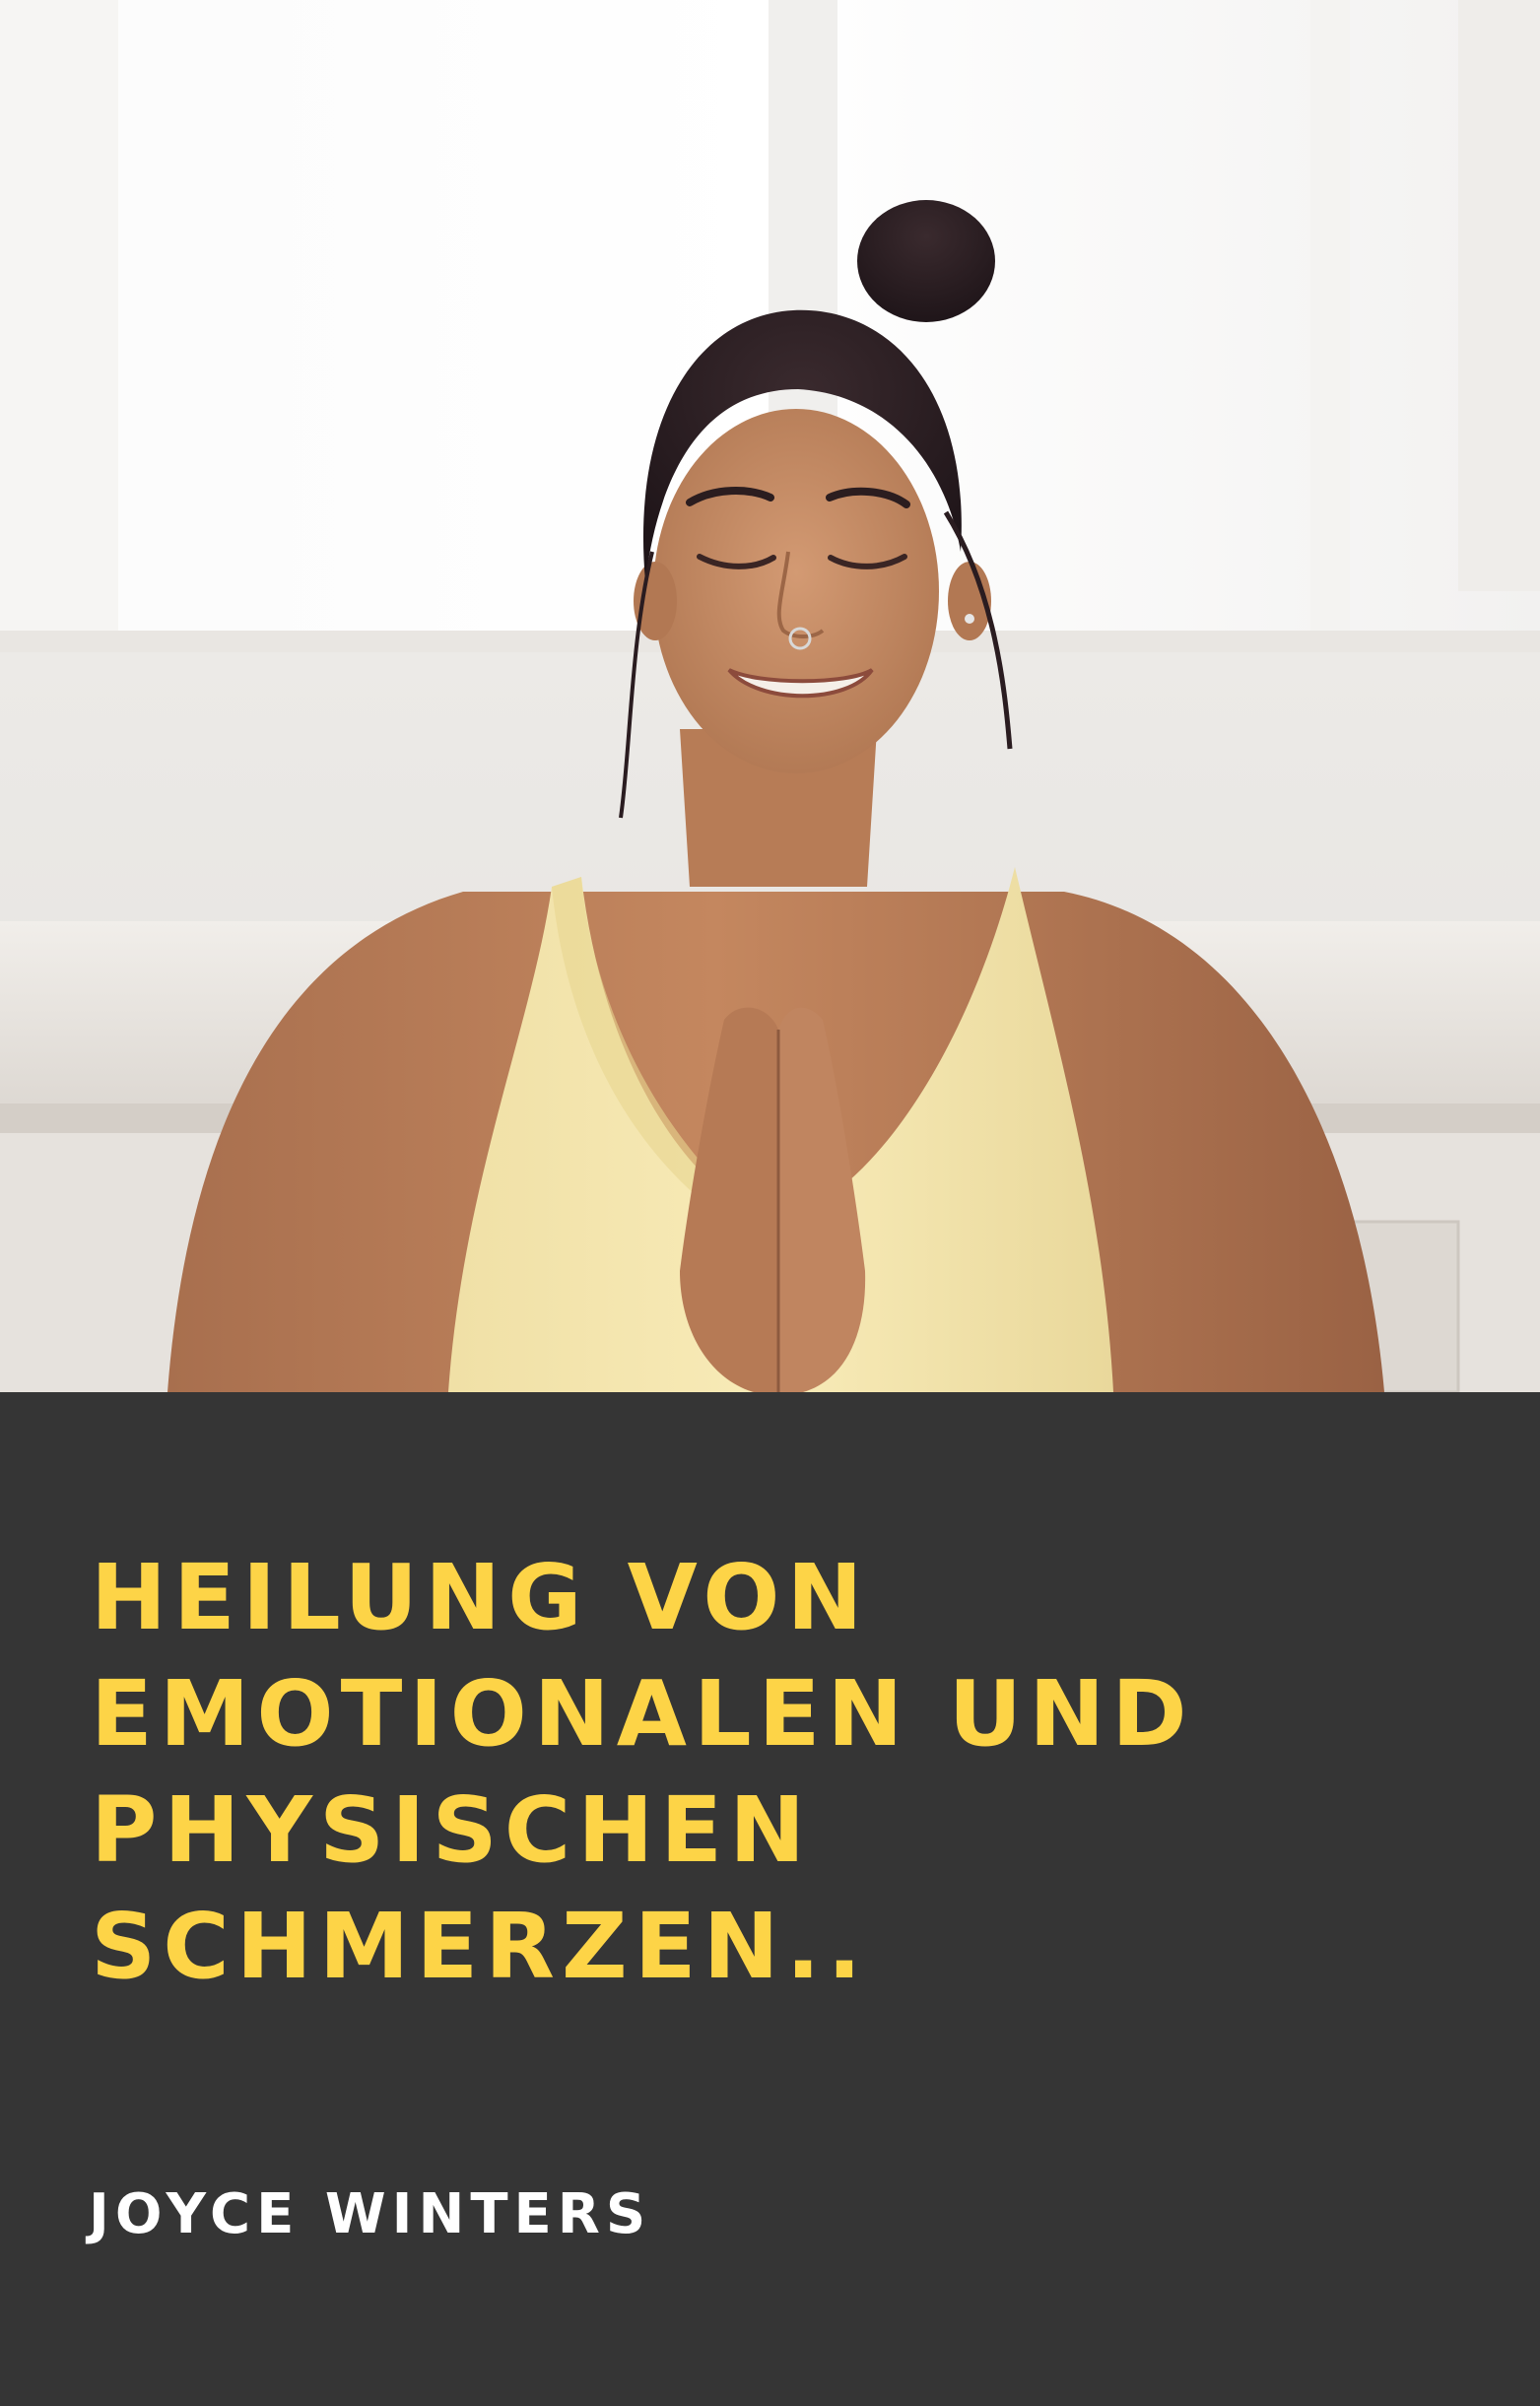 The image size is (1540, 2406). Describe the element at coordinates (481, 1597) in the screenshot. I see `book-title-line: HEILUNG VON` at that location.